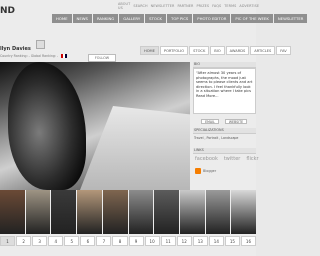 This screenshot has width=320, height=256. Describe the element at coordinates (140, 6) in the screenshot. I see `util-link-search: SEARCH` at that location.